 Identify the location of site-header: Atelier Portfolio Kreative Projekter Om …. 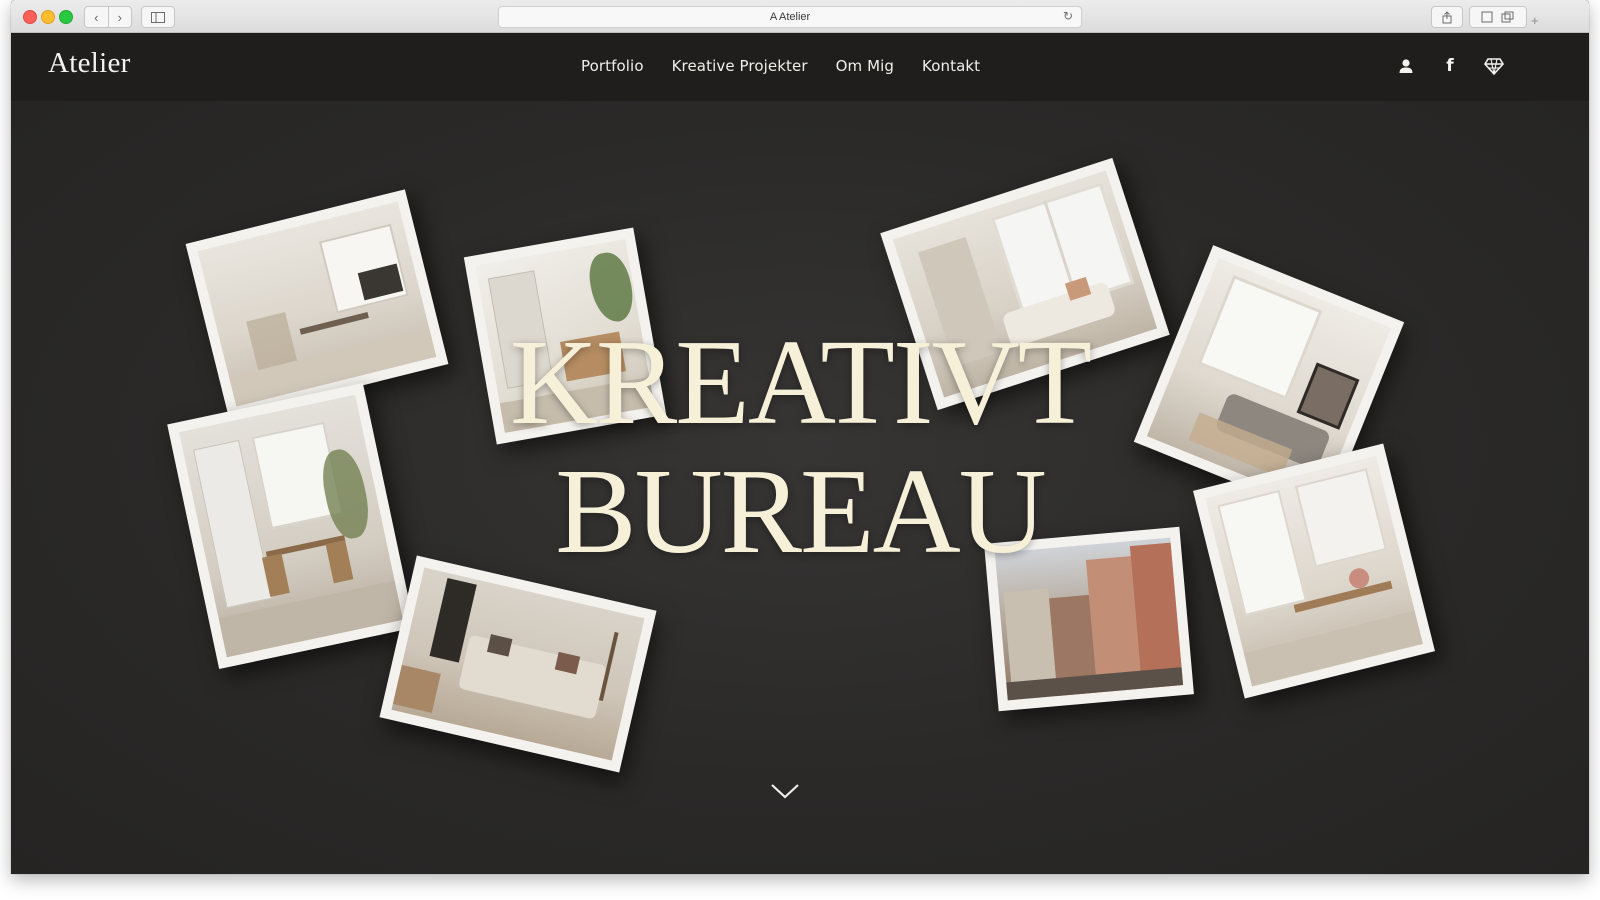
(800, 67).